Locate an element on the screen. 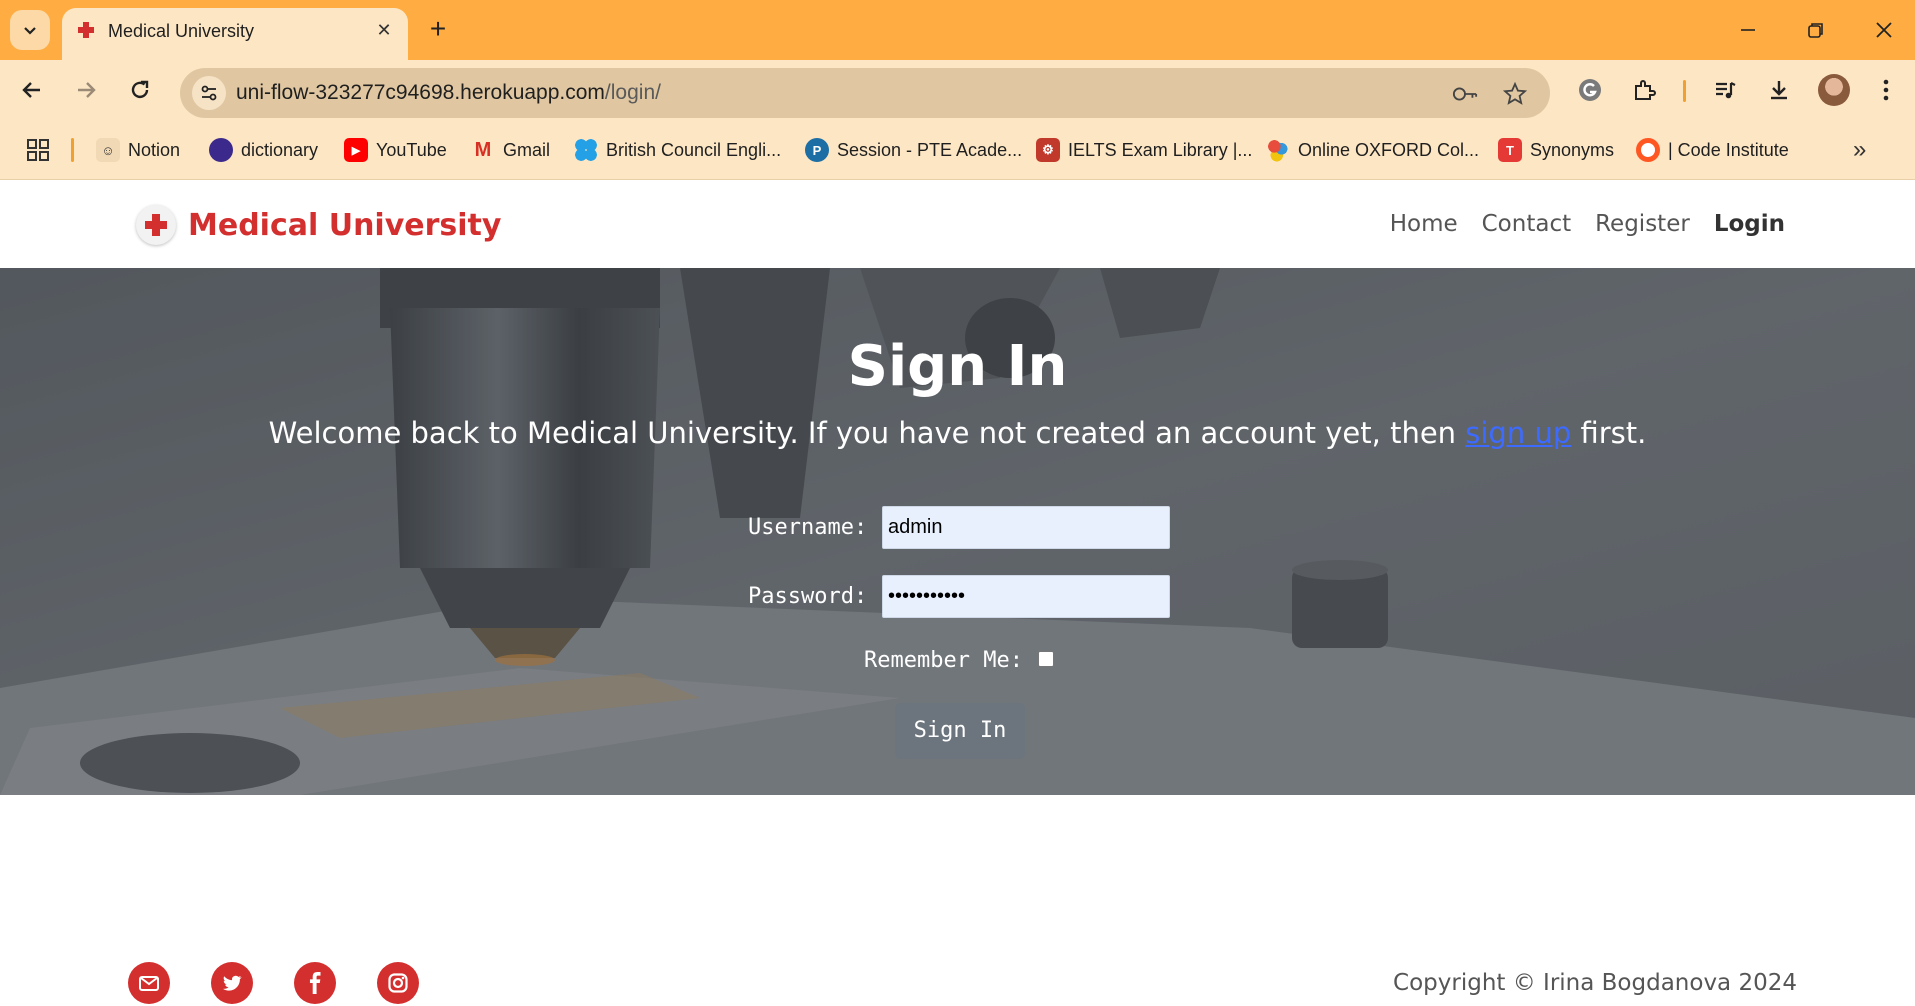 This screenshot has width=1915, height=1006. reload-button is located at coordinates (140, 90).